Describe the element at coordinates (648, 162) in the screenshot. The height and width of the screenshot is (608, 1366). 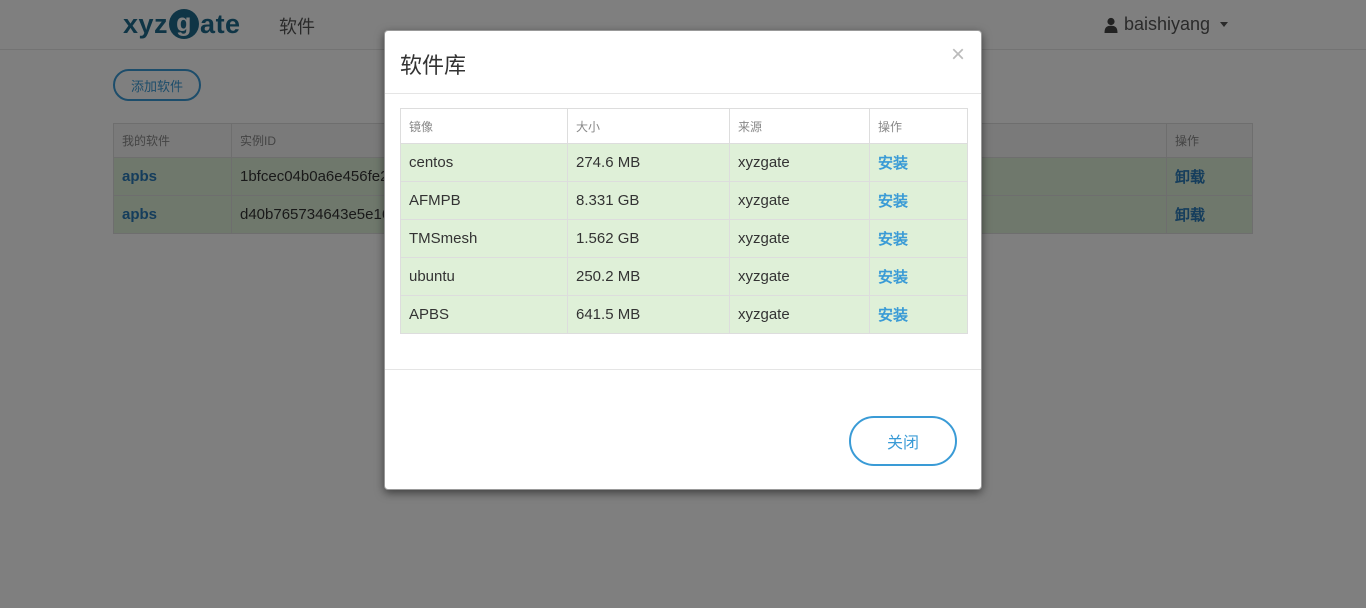
I see `image-size-cell: 274.6 MB` at that location.